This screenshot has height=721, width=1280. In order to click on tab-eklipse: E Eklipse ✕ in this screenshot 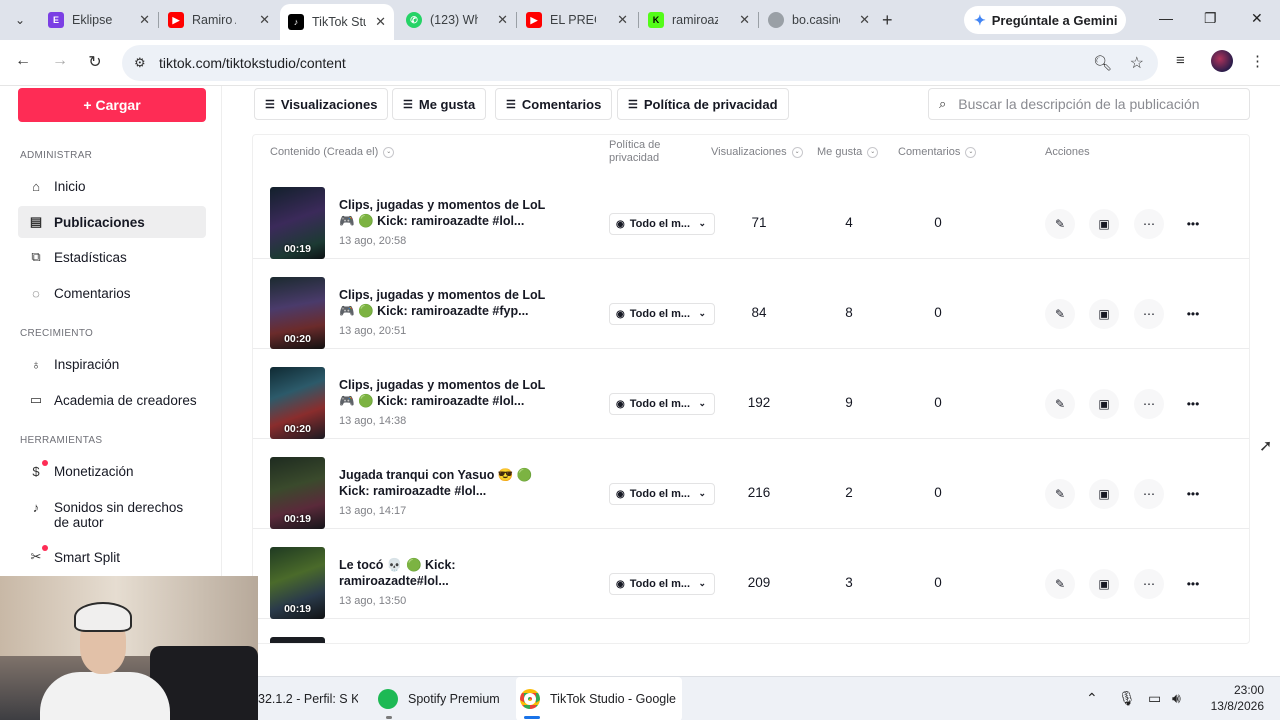, I will do `click(99, 20)`.